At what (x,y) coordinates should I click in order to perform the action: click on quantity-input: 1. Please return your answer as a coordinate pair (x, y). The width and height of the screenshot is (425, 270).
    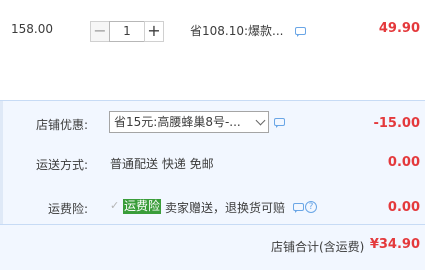
    Looking at the image, I should click on (127, 31).